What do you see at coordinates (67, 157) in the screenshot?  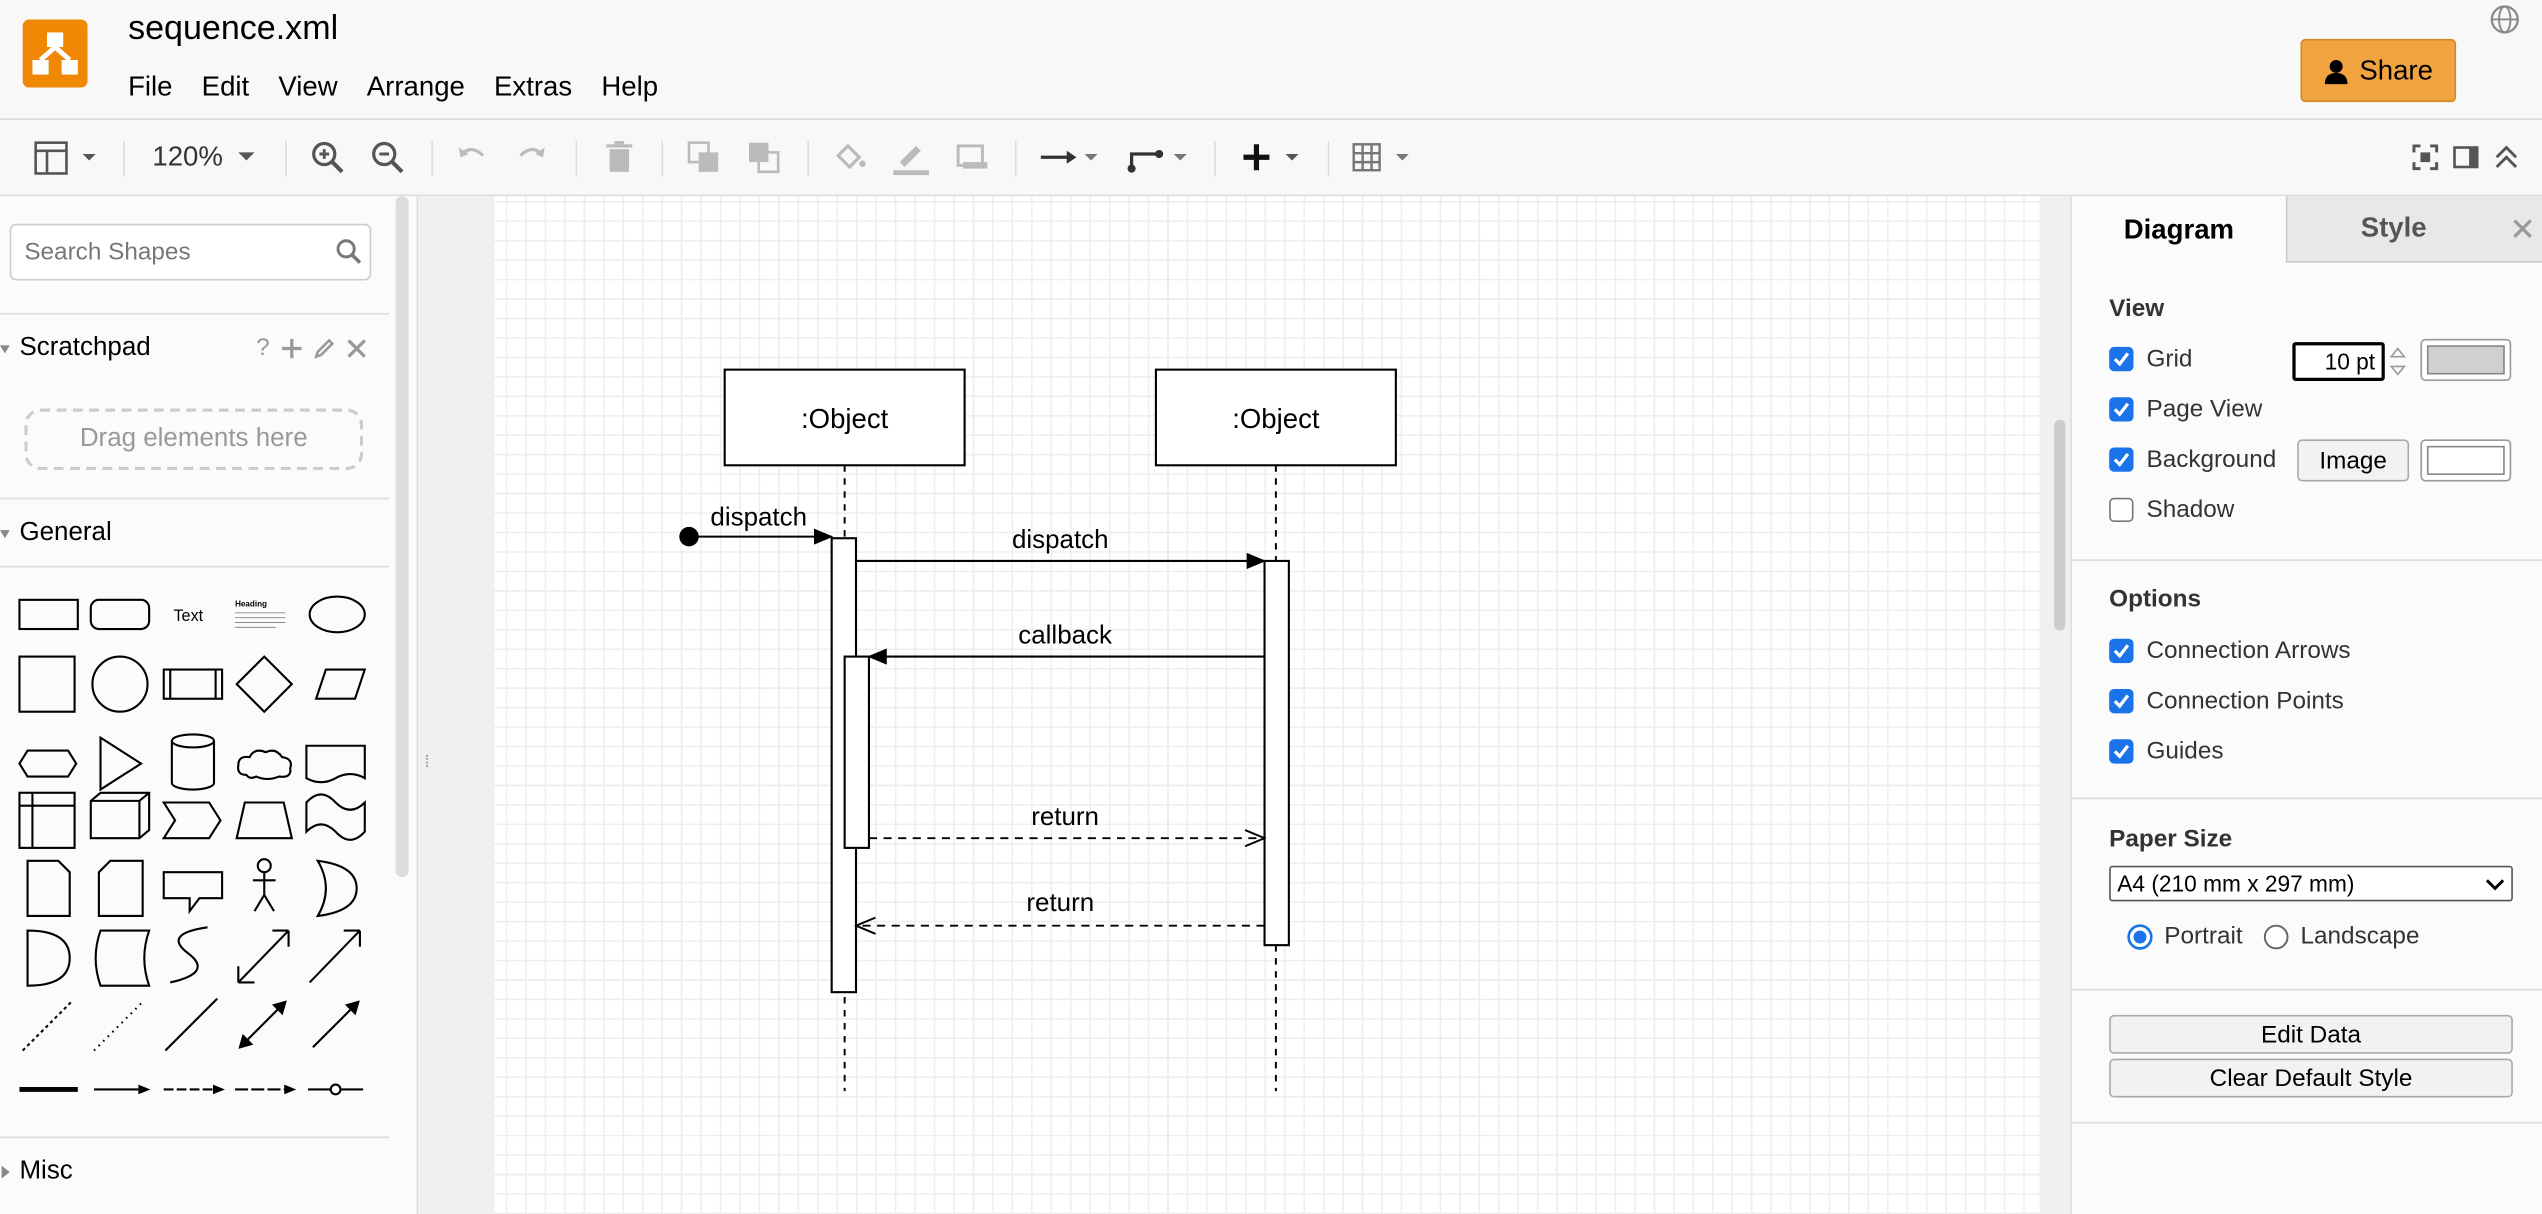 I see `format-panel-toggle` at bounding box center [67, 157].